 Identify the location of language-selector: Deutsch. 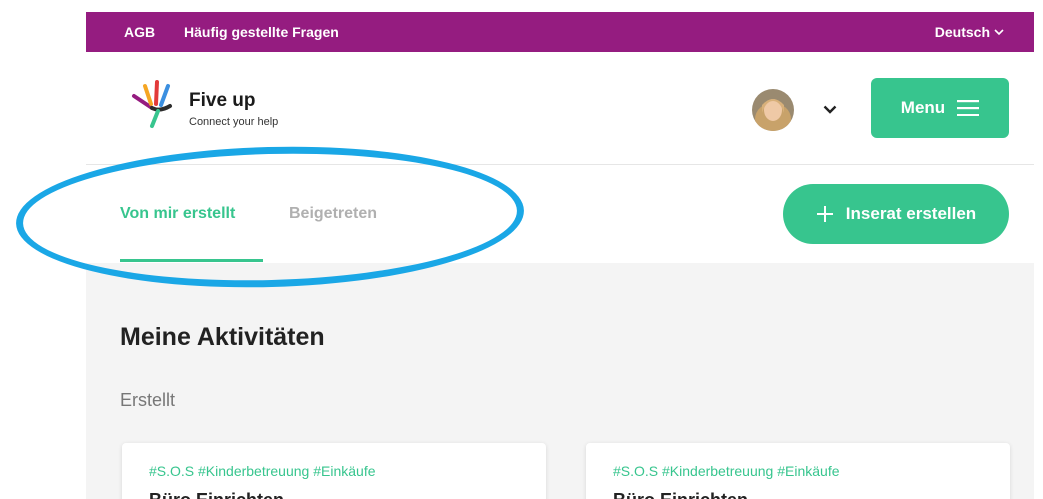
(969, 32).